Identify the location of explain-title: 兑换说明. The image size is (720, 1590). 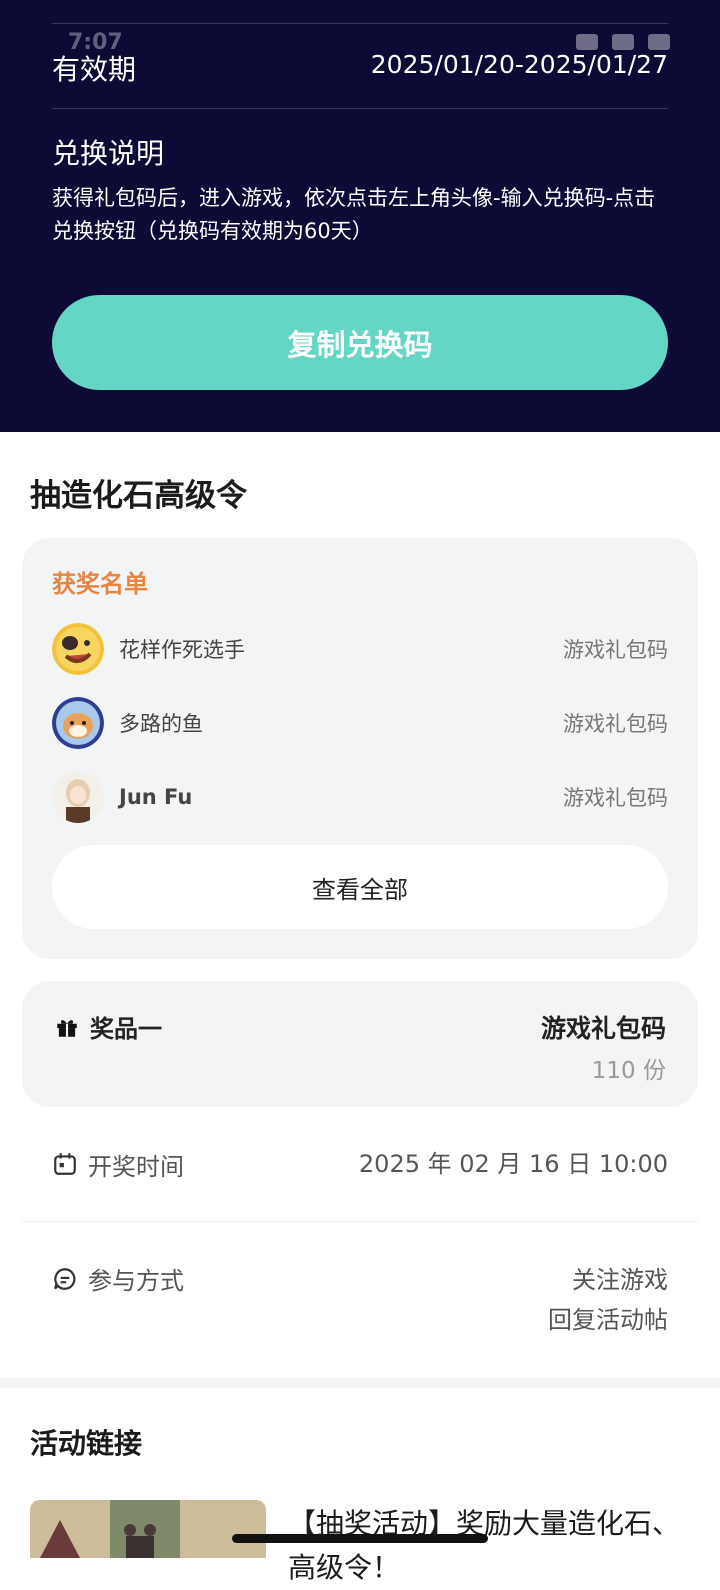
(108, 153).